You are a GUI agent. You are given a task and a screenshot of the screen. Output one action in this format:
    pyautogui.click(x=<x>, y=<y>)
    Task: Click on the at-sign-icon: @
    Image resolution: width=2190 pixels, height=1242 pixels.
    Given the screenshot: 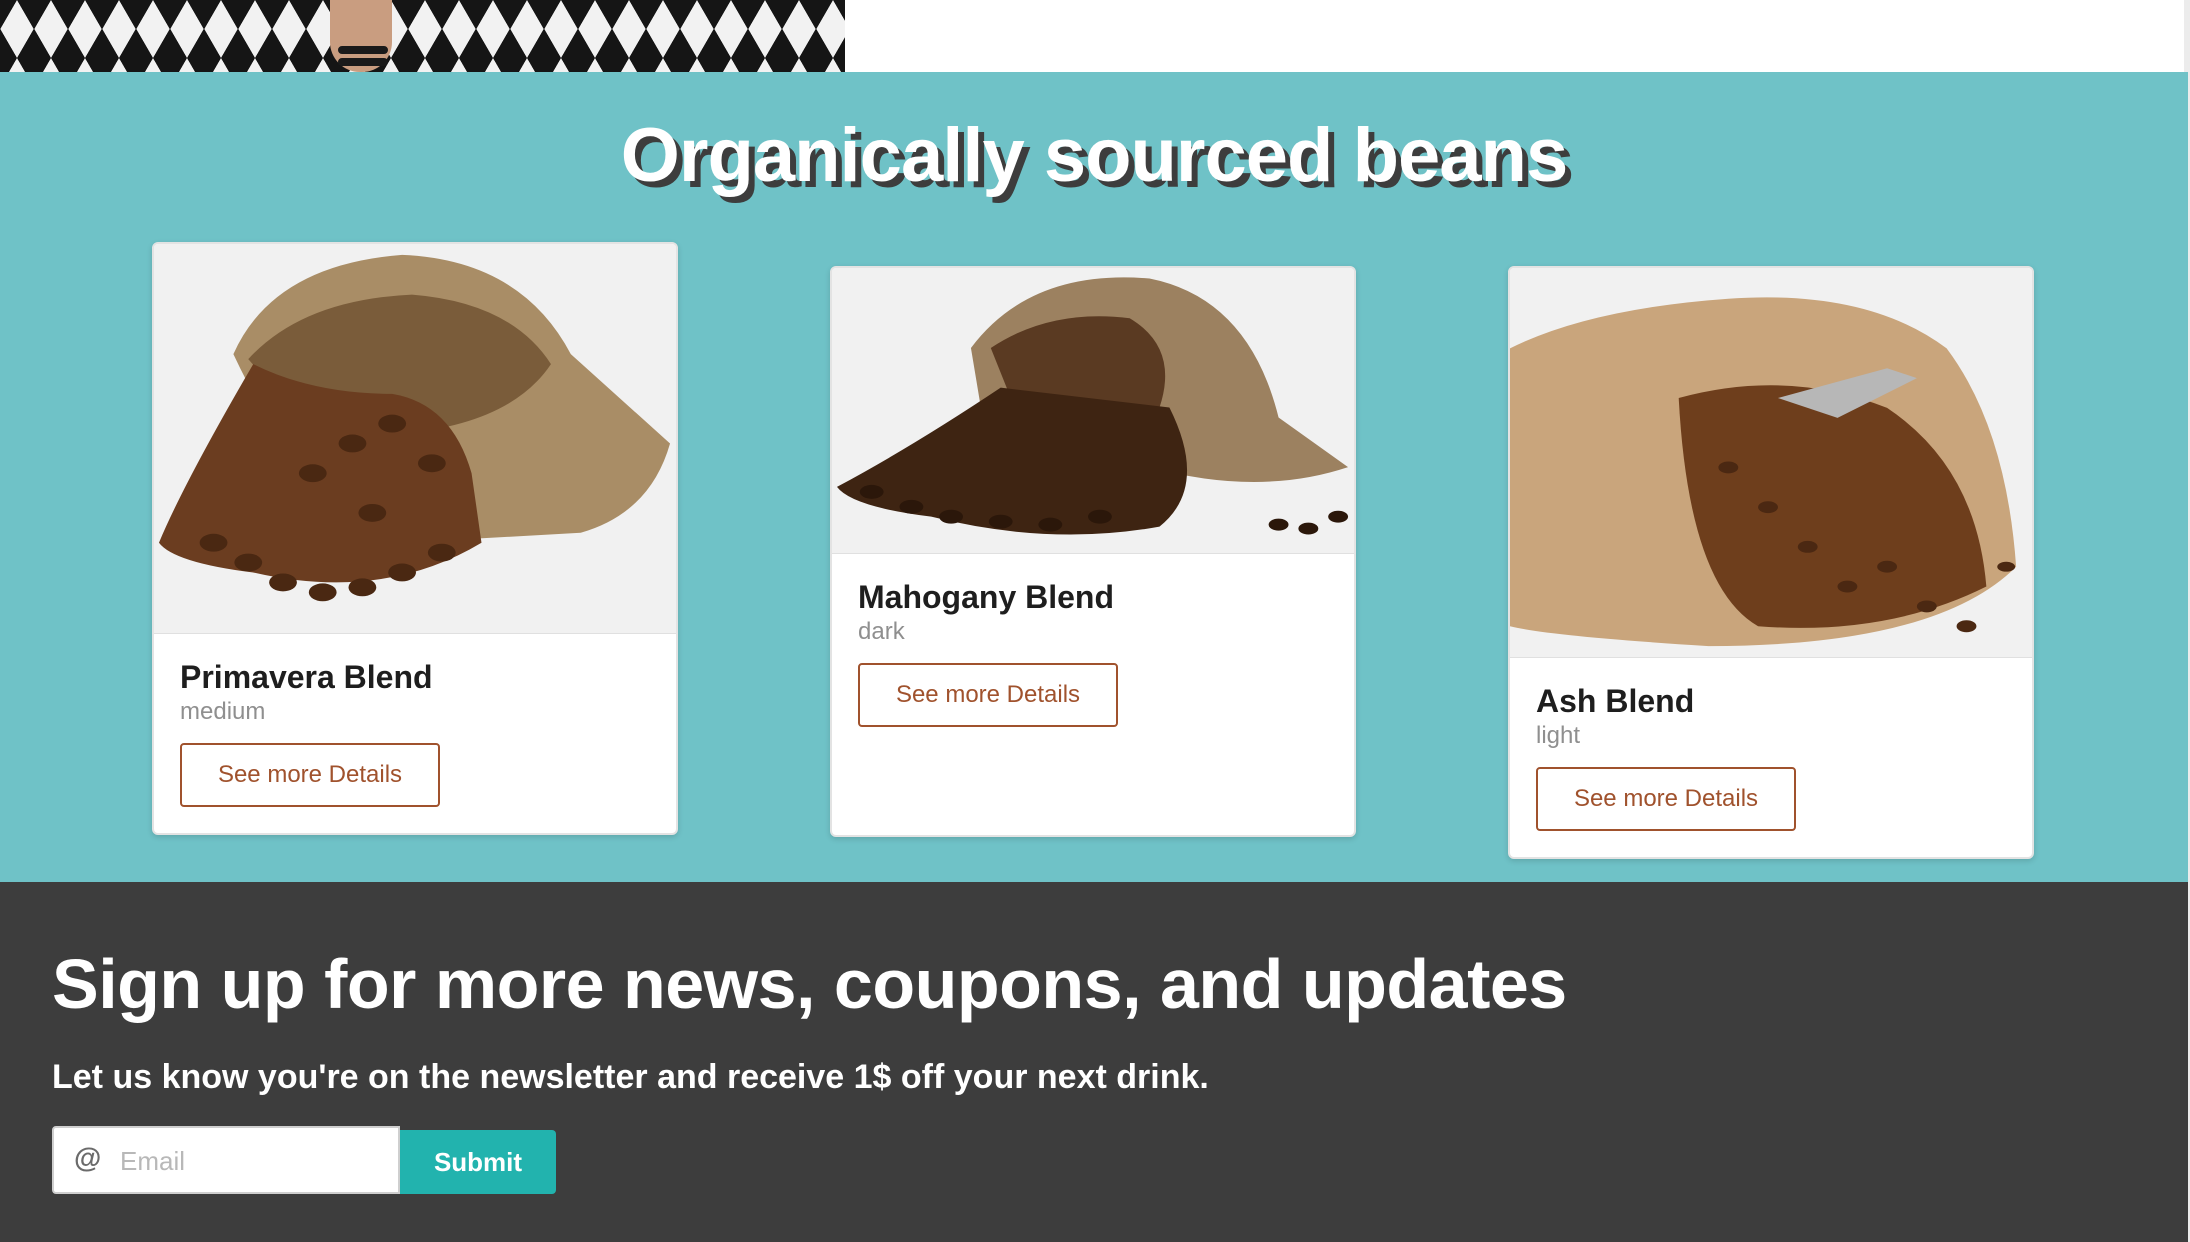 What is the action you would take?
    pyautogui.click(x=88, y=1157)
    